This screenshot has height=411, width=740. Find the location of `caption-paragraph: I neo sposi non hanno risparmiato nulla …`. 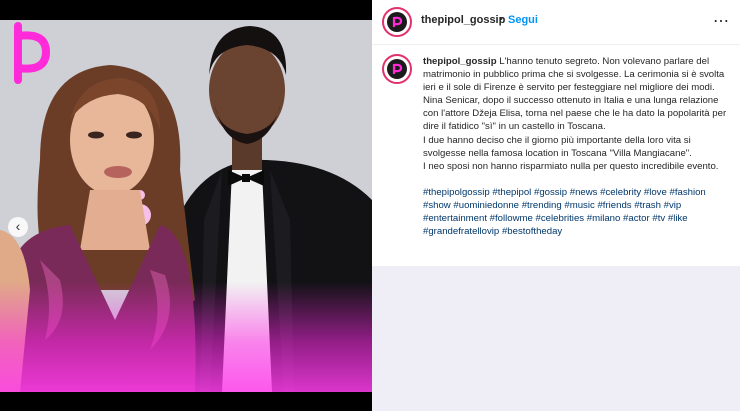

caption-paragraph: I neo sposi non hanno risparmiato nulla … is located at coordinates (571, 166).